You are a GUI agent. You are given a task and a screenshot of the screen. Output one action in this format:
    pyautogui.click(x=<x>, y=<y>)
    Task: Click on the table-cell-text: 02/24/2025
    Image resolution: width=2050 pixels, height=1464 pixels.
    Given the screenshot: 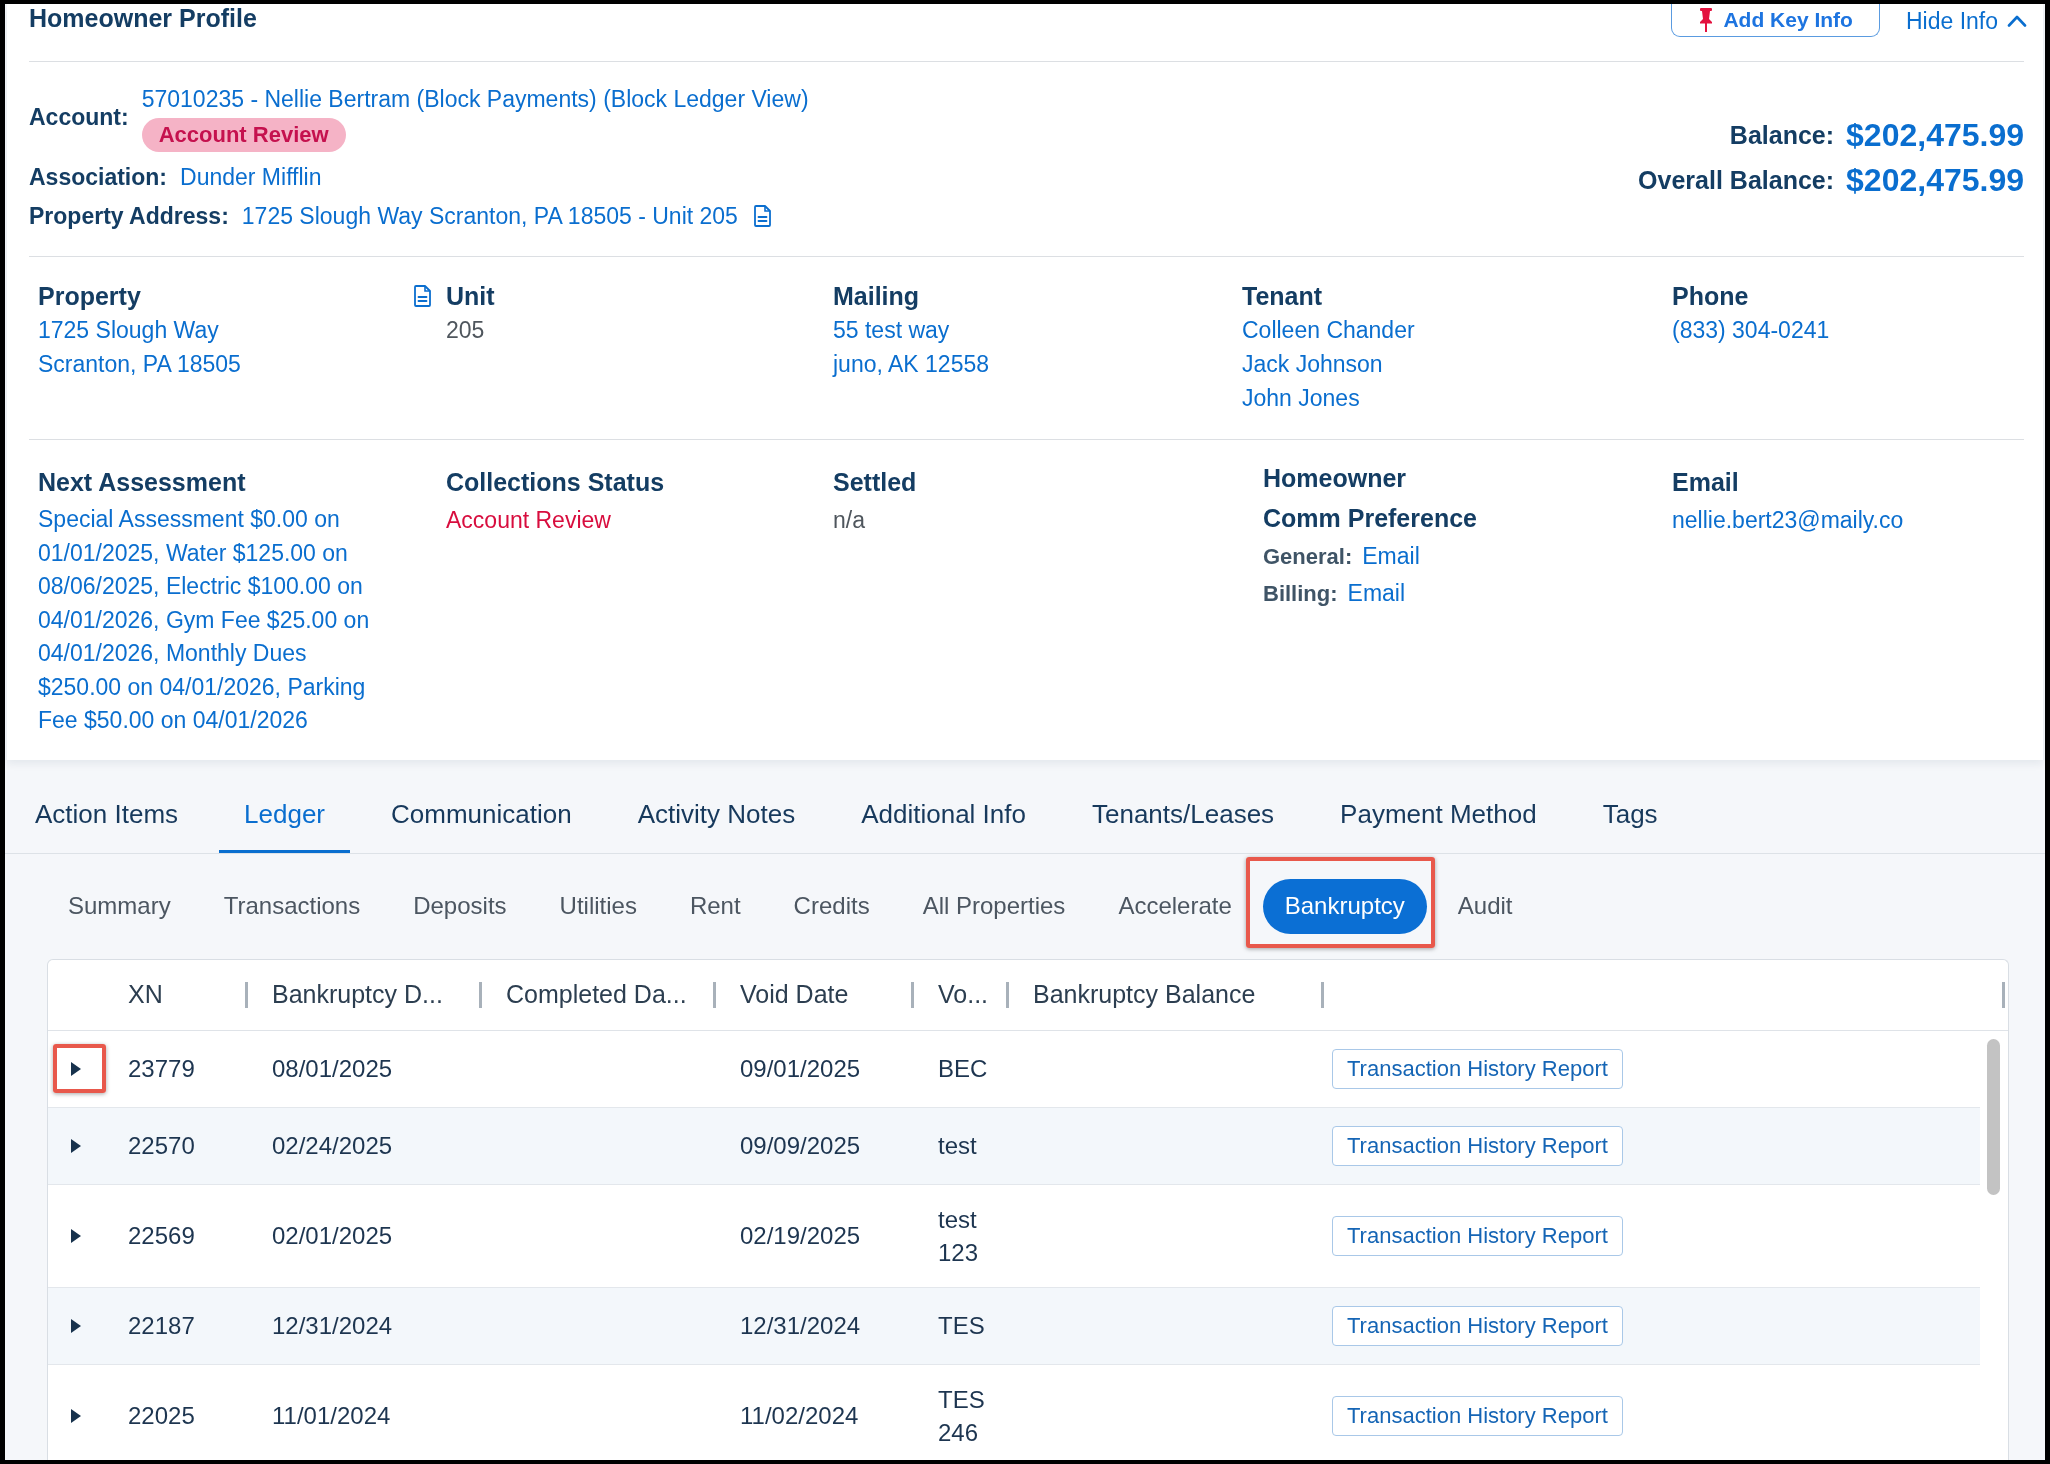 What is the action you would take?
    pyautogui.click(x=332, y=1145)
    